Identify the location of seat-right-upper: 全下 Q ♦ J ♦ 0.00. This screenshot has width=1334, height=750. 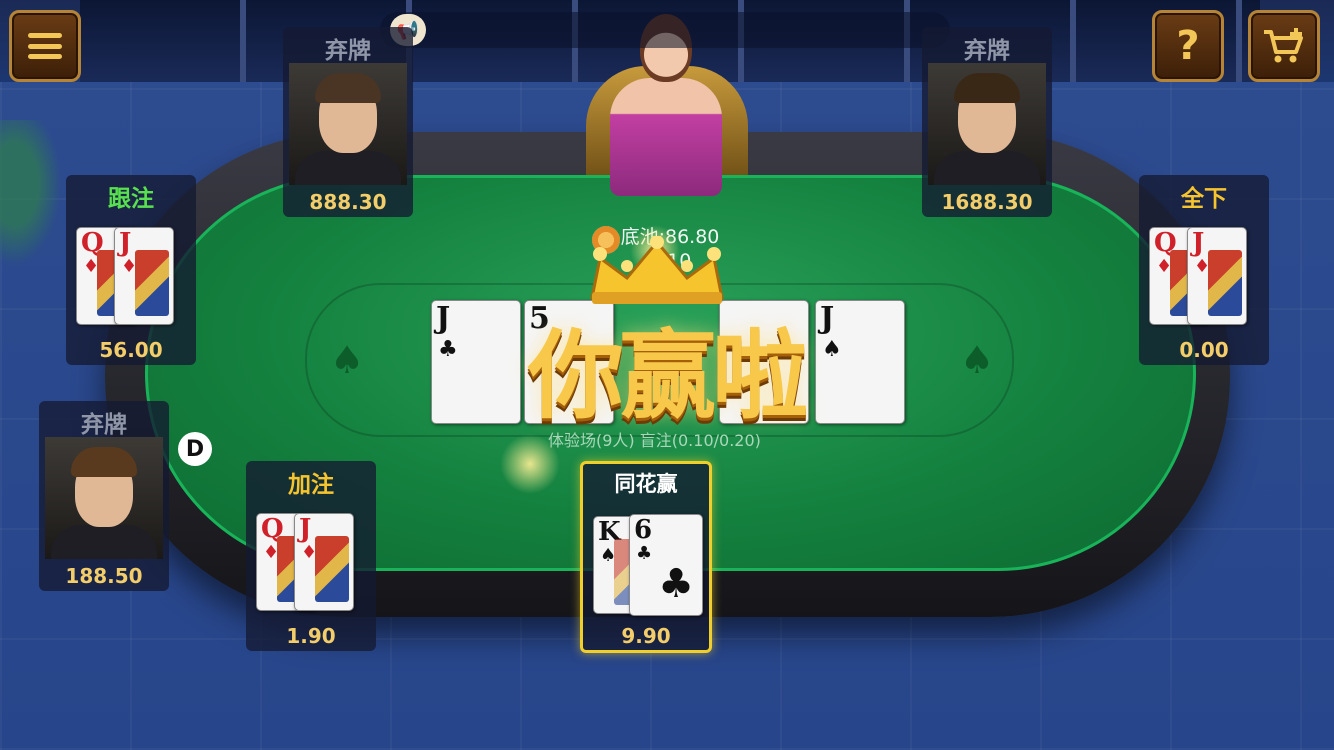
(1204, 270).